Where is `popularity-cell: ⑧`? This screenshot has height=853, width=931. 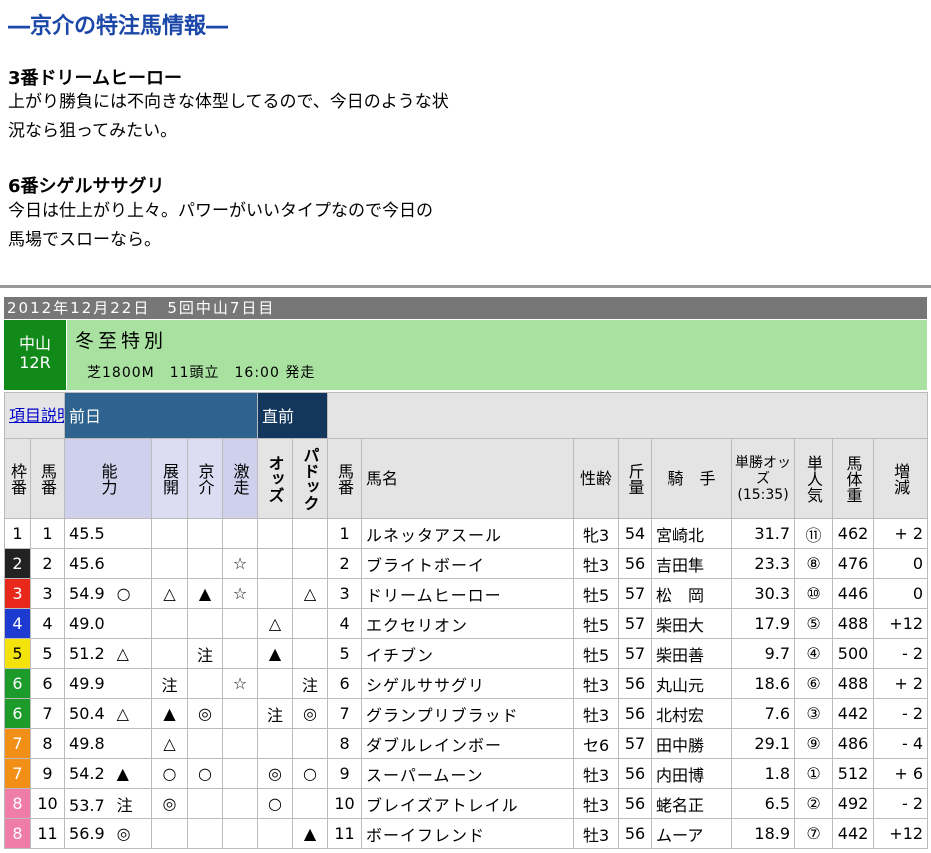
popularity-cell: ⑧ is located at coordinates (814, 563).